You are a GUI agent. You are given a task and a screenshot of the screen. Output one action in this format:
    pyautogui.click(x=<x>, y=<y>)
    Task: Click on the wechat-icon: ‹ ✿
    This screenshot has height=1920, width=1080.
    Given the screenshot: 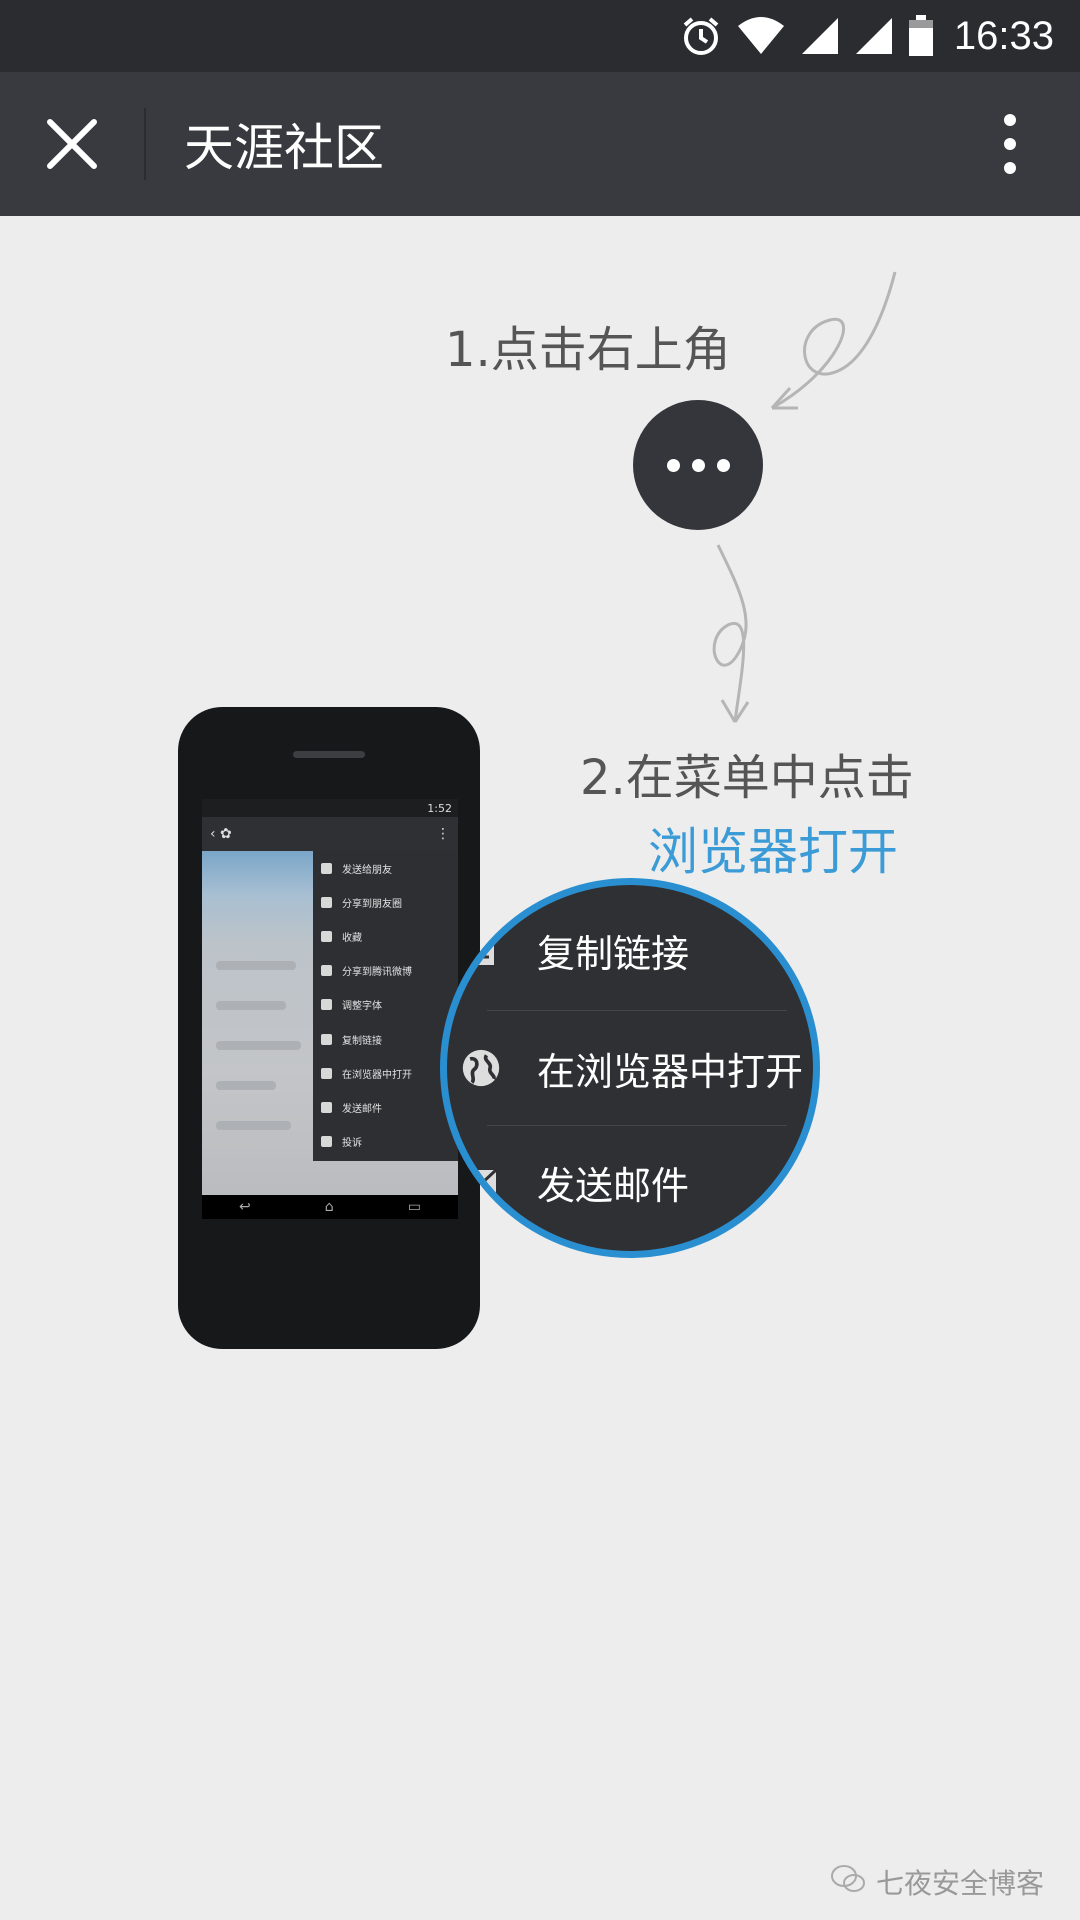 What is the action you would take?
    pyautogui.click(x=221, y=834)
    